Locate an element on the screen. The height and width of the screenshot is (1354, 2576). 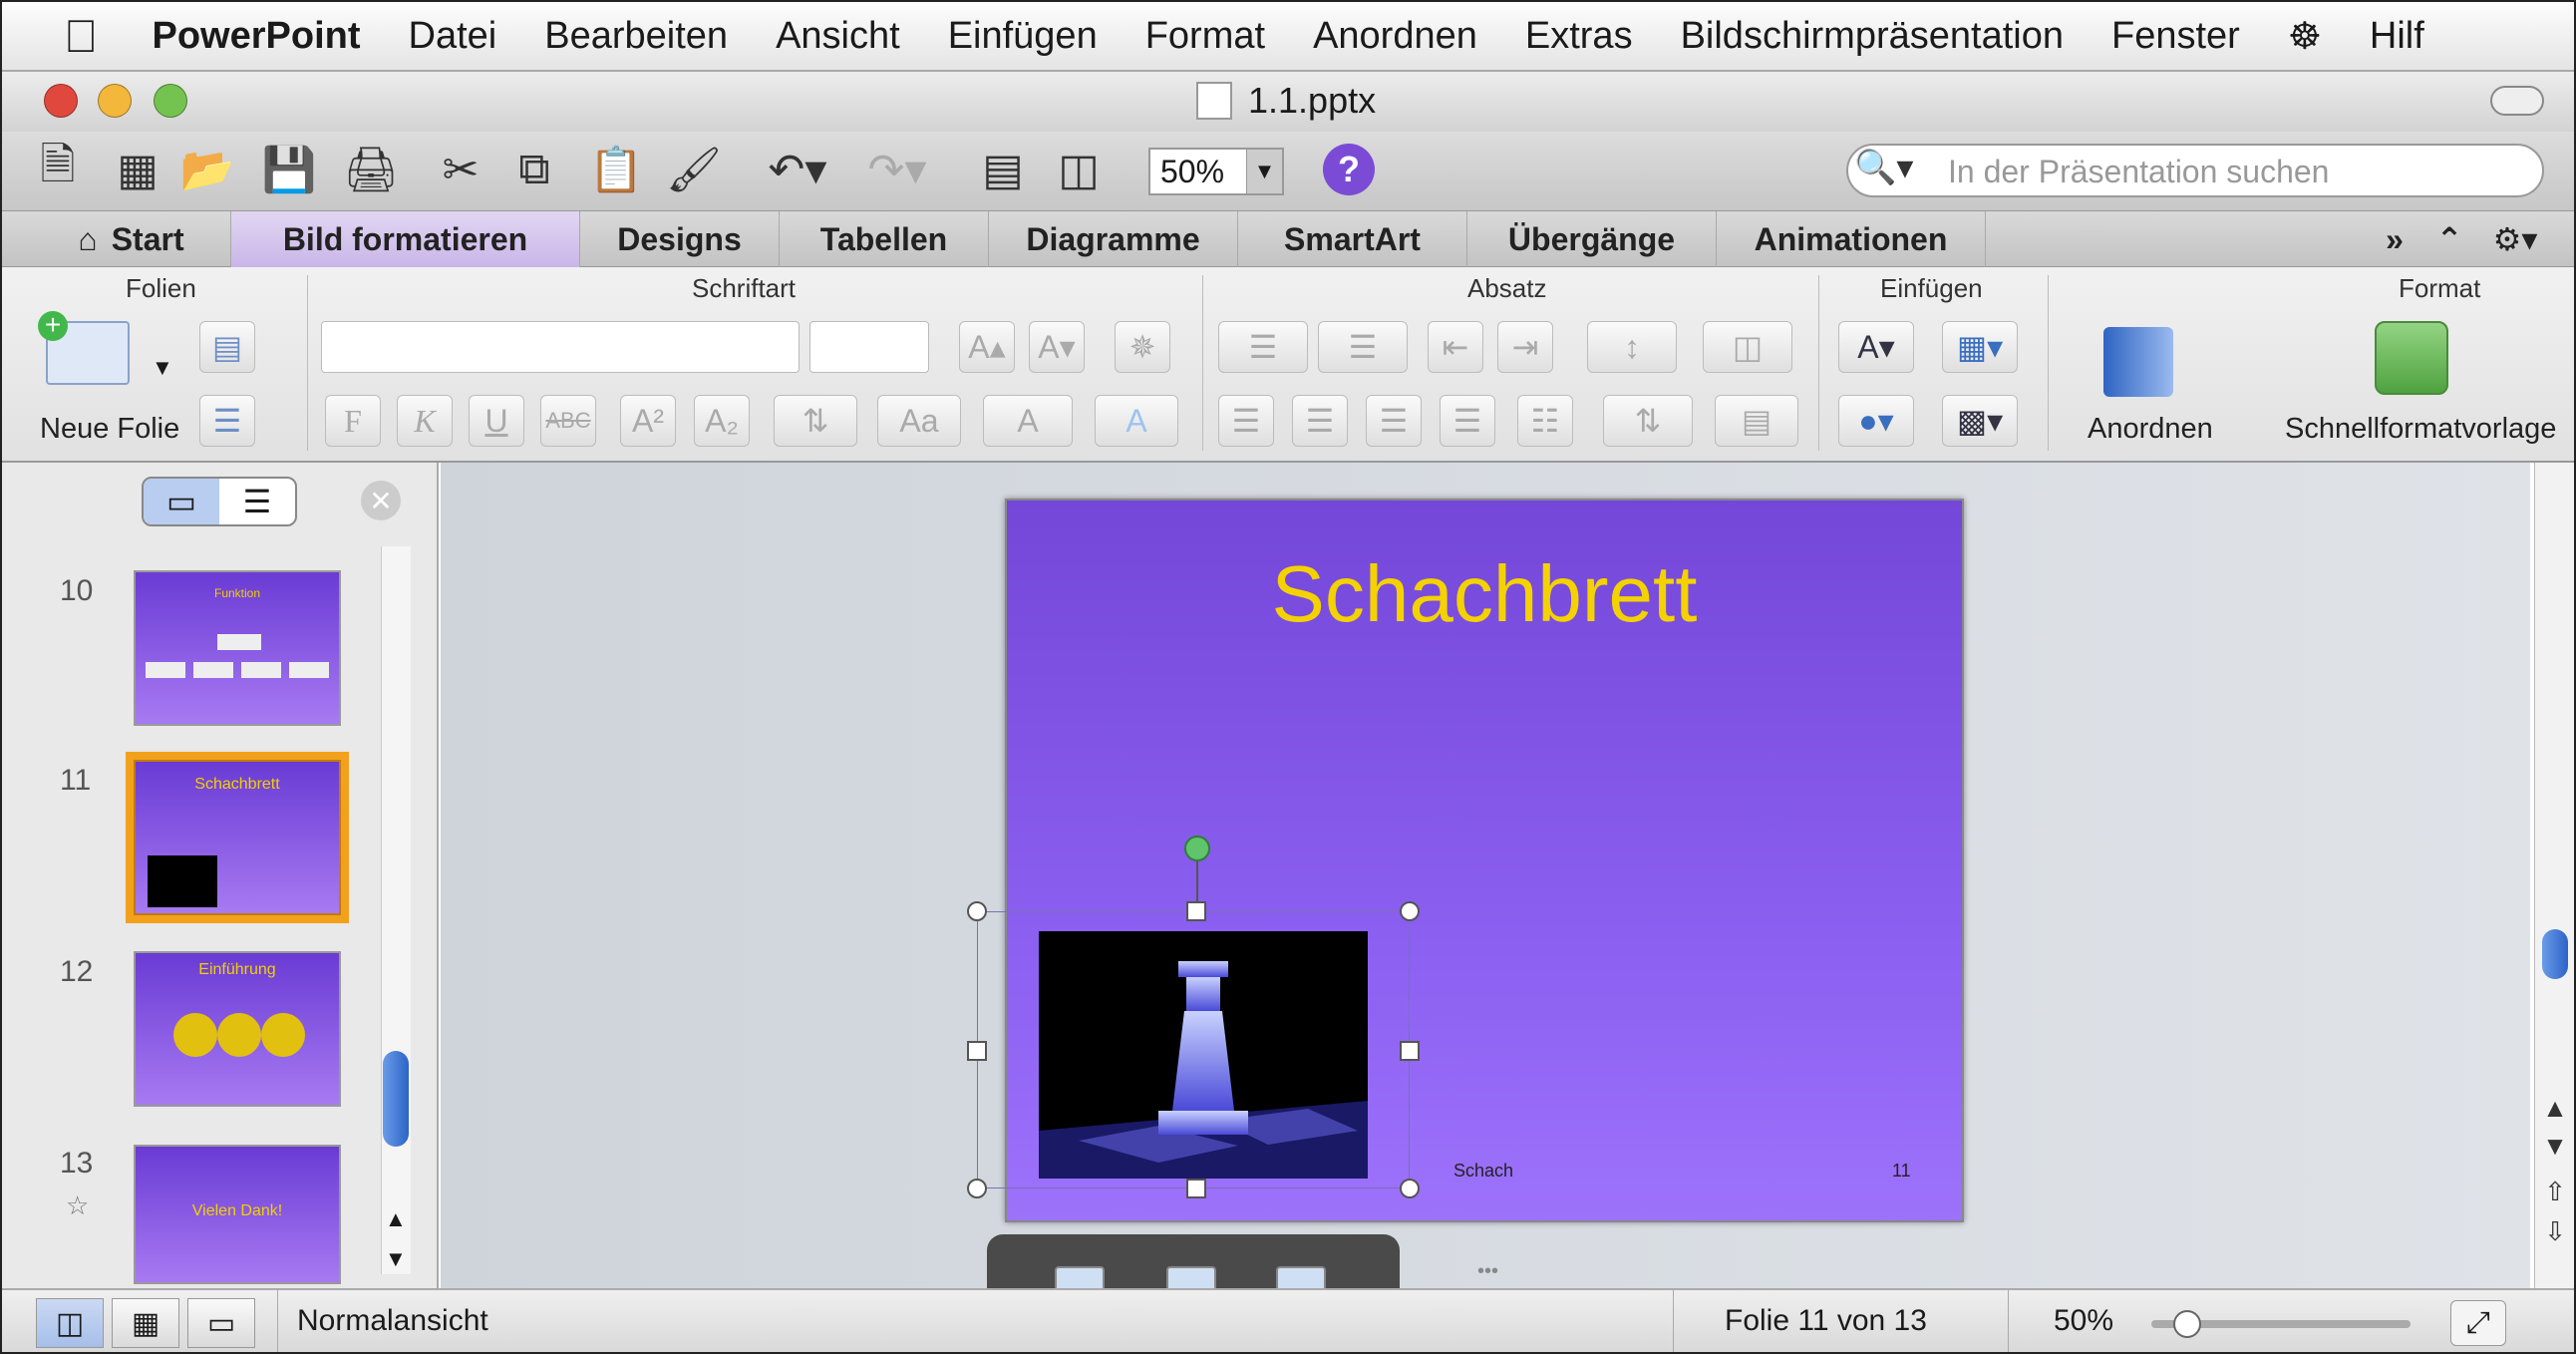
slide-thumbnail-selected: Schachbrett is located at coordinates (237, 837).